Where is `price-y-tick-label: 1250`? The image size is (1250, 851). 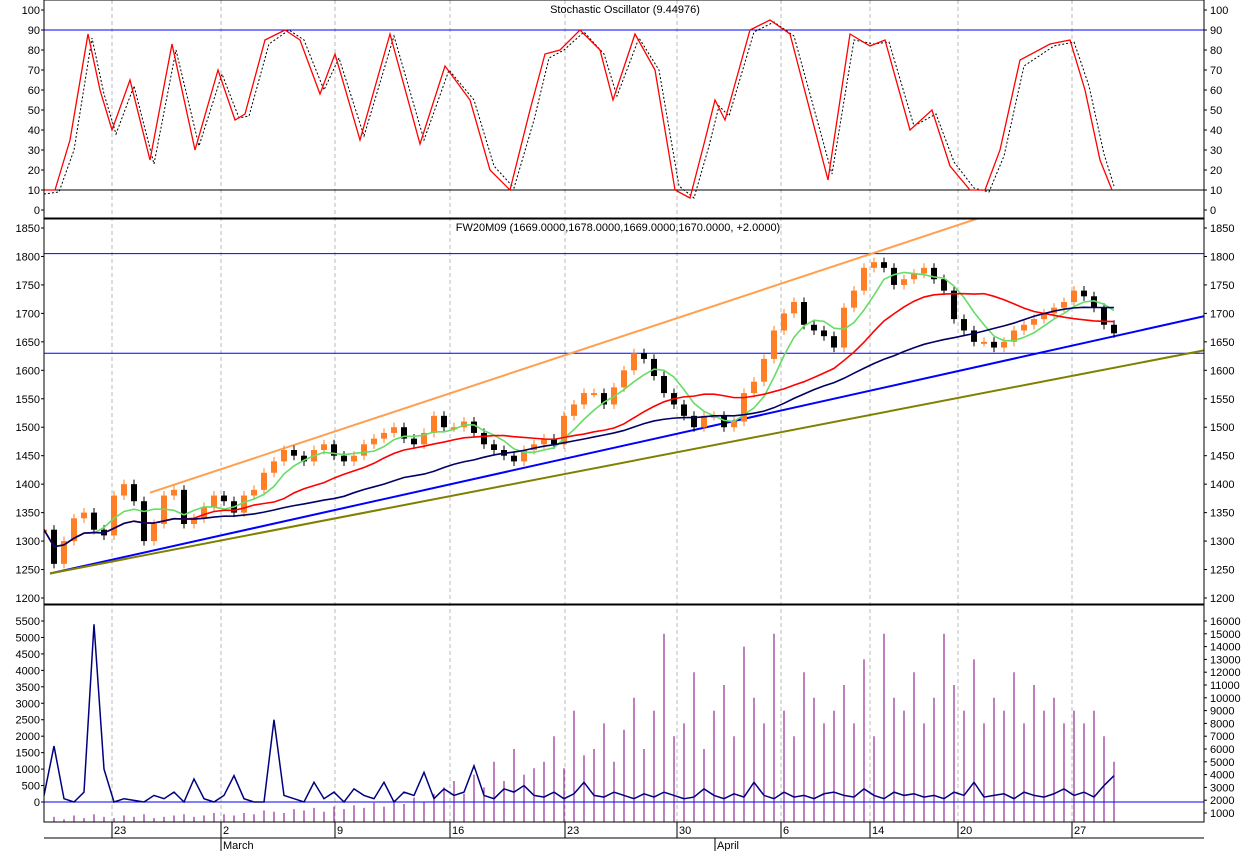
price-y-tick-label: 1250 is located at coordinates (28, 571).